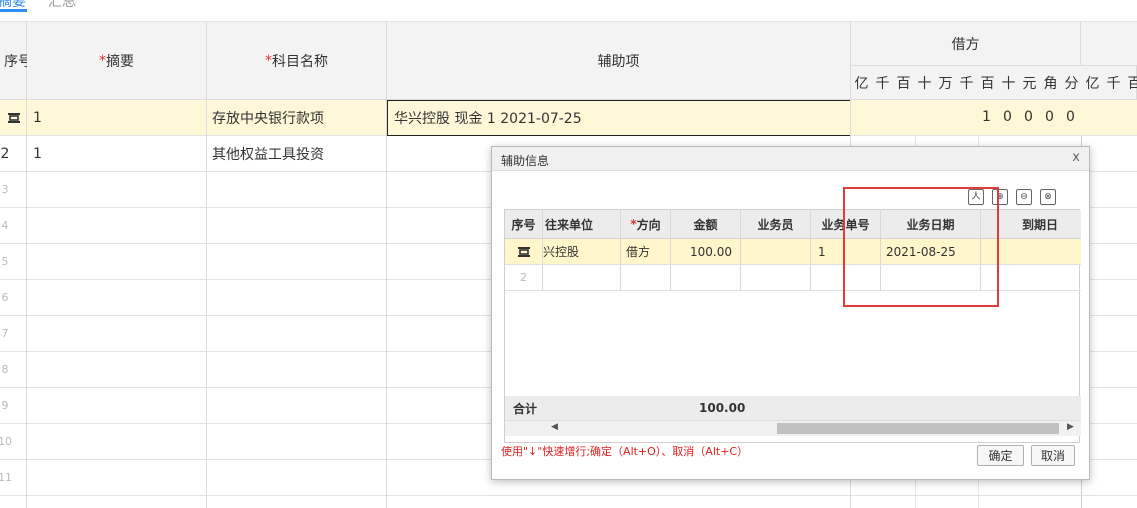 Image resolution: width=1137 pixels, height=508 pixels. Describe the element at coordinates (582, 224) in the screenshot. I see `col-unit: 往来单位` at that location.